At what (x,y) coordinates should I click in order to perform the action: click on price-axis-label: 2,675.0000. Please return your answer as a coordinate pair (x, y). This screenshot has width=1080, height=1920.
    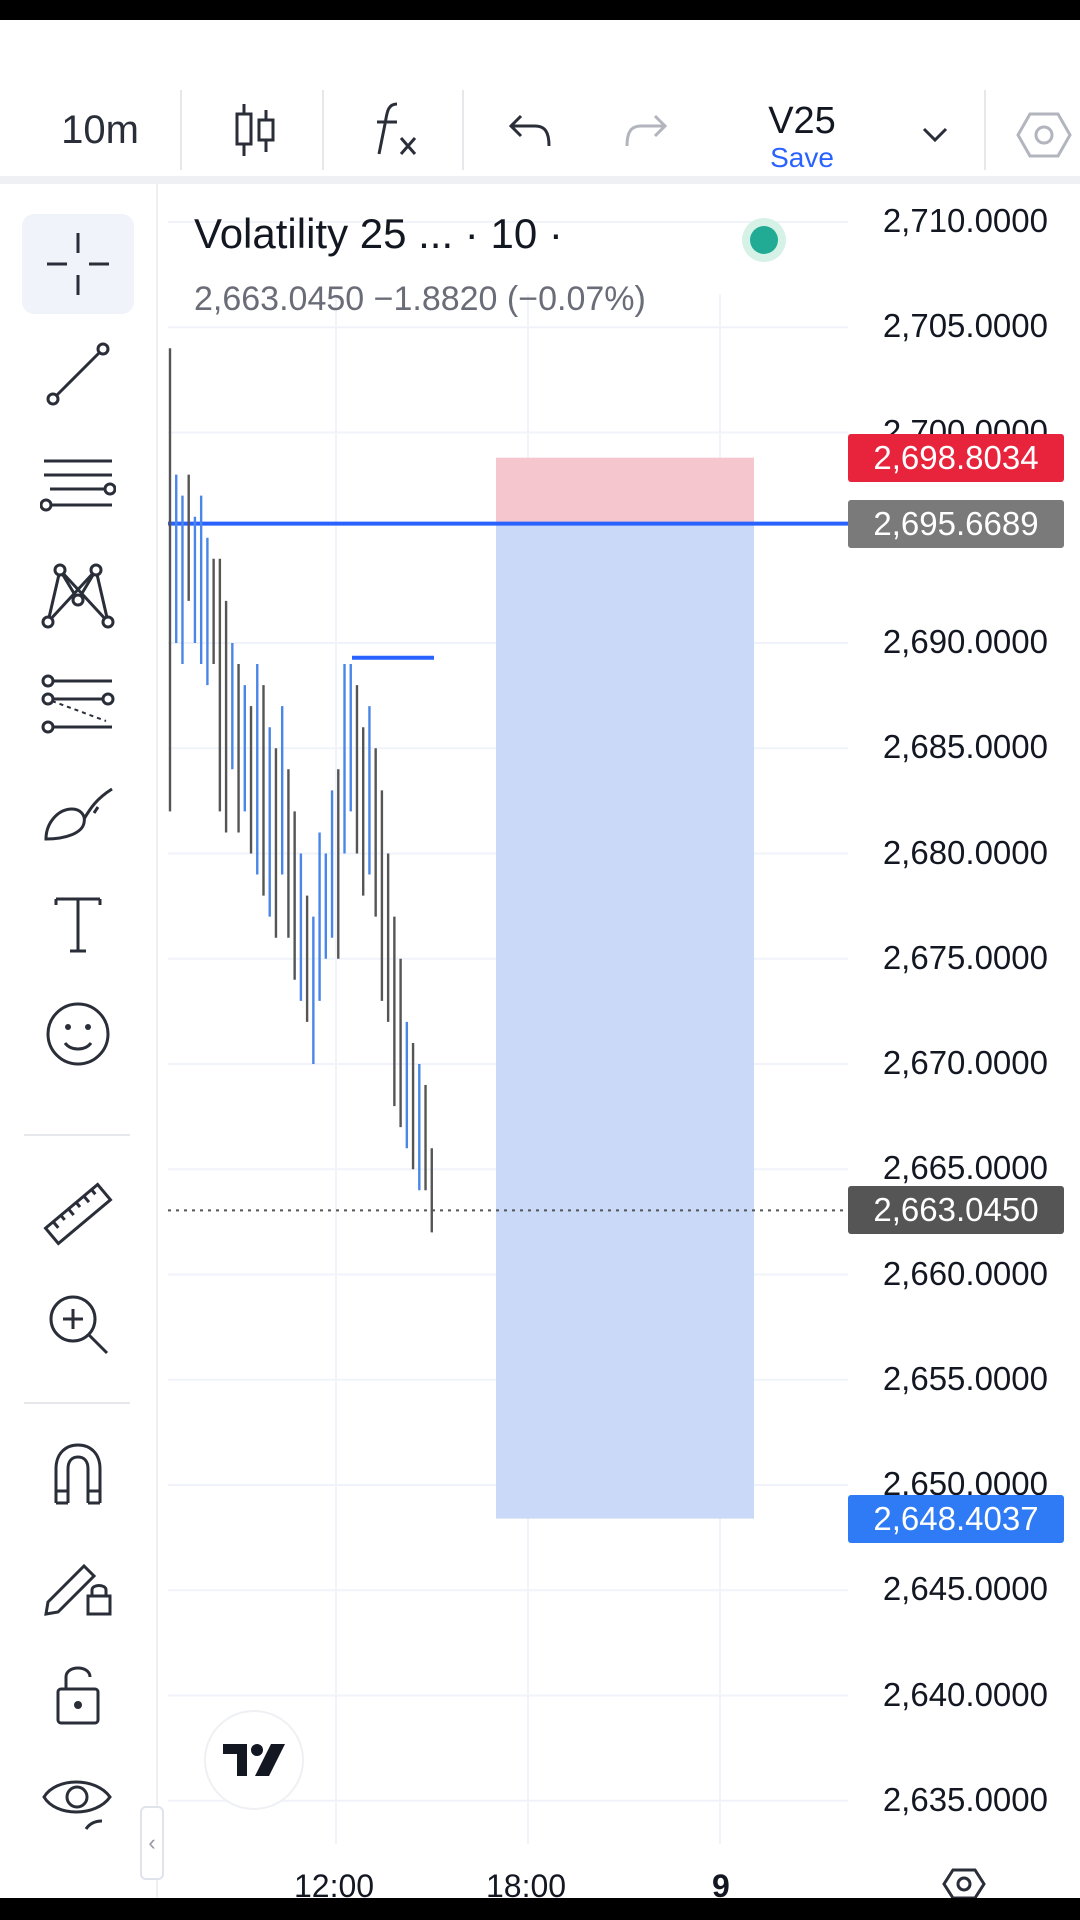
    Looking at the image, I should click on (965, 957).